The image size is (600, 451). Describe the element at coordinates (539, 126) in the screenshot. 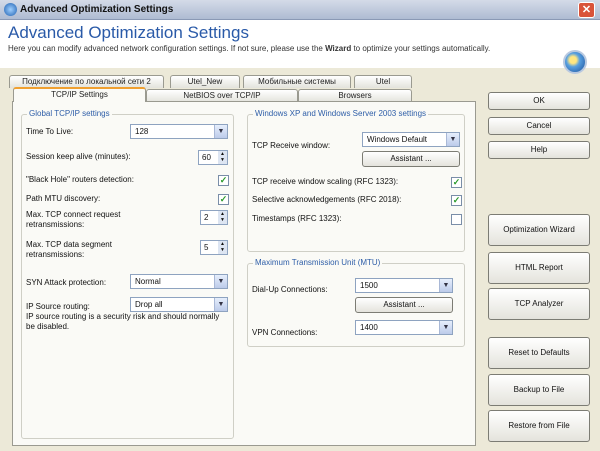

I see `cancel-button: Cancel` at that location.